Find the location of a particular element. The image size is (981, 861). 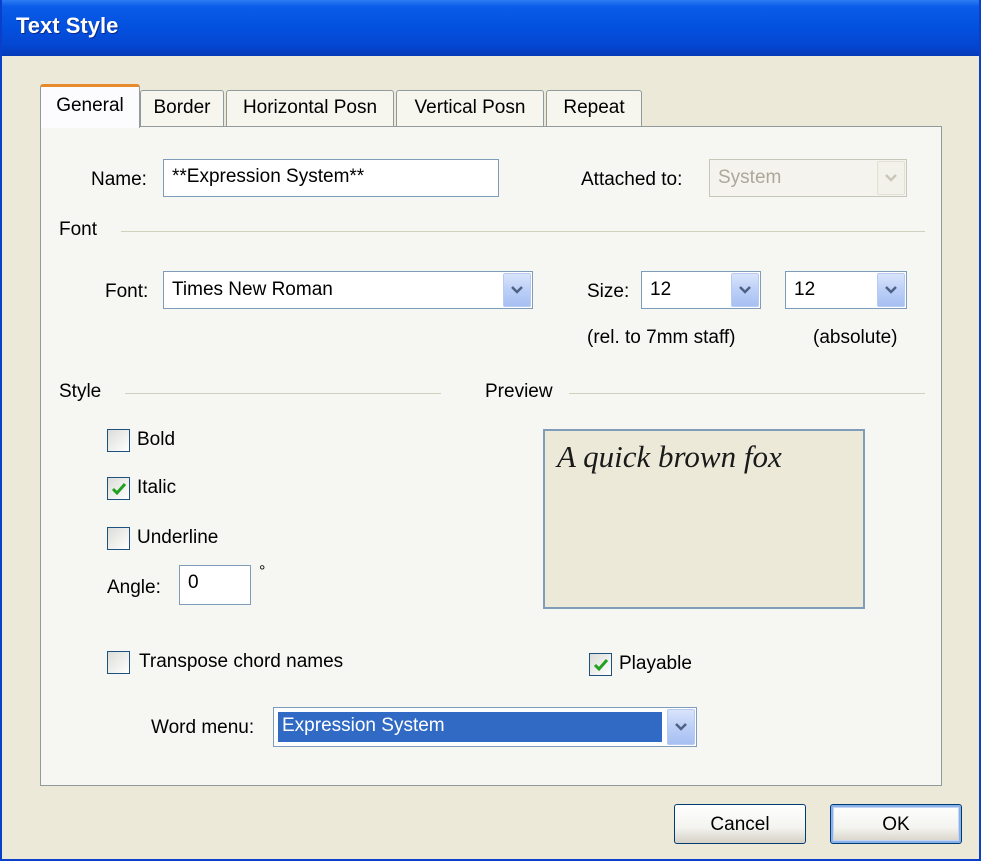

style-group-divider is located at coordinates (283, 393).